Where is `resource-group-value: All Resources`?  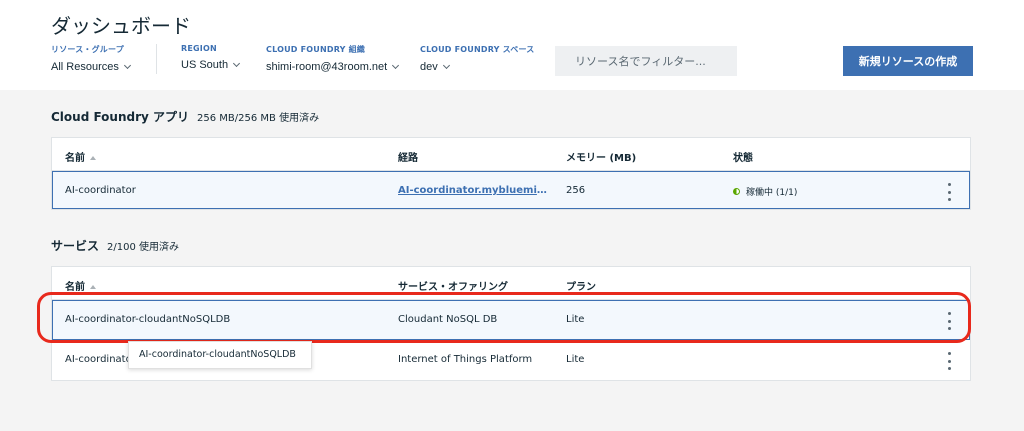
resource-group-value: All Resources is located at coordinates (85, 67).